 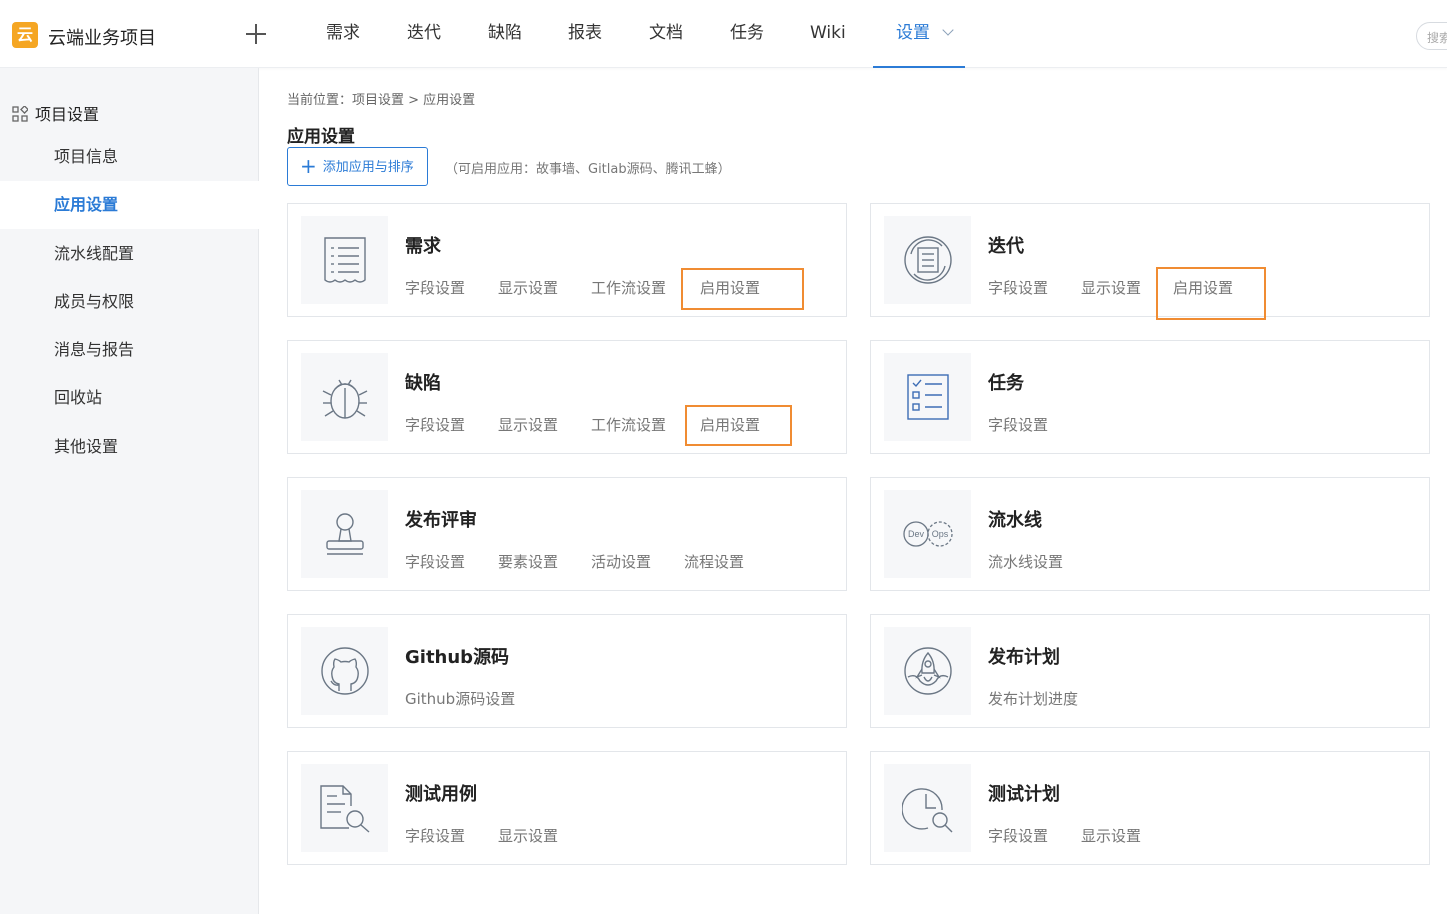 What do you see at coordinates (321, 137) in the screenshot?
I see `page-title: 应用设置` at bounding box center [321, 137].